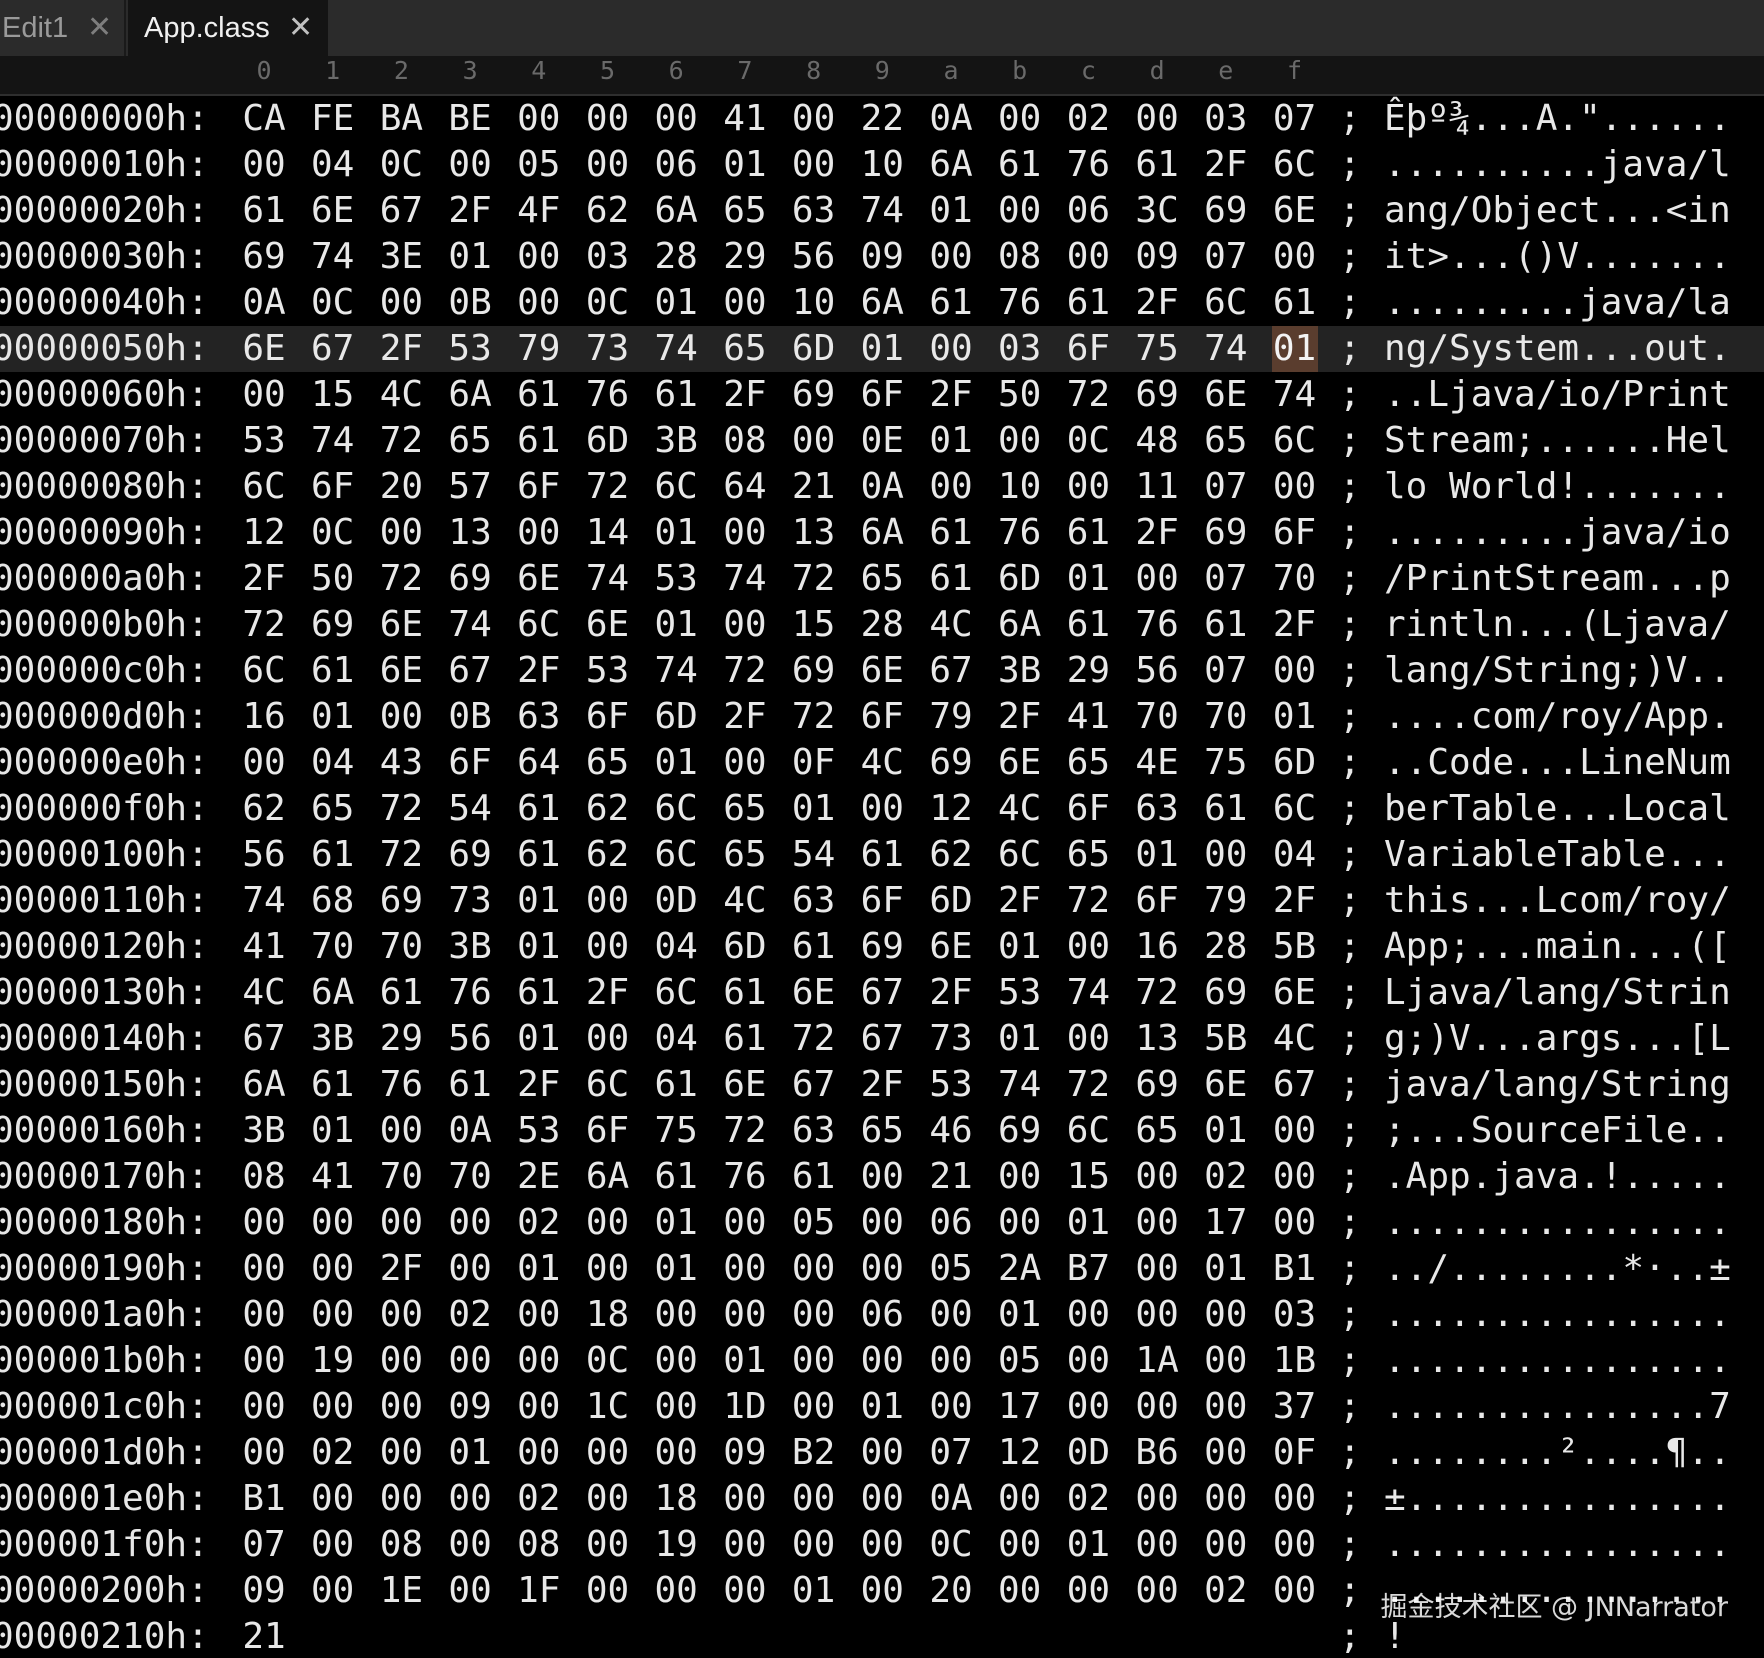 The height and width of the screenshot is (1658, 1764). What do you see at coordinates (1226, 947) in the screenshot?
I see `hex-byte: 28` at bounding box center [1226, 947].